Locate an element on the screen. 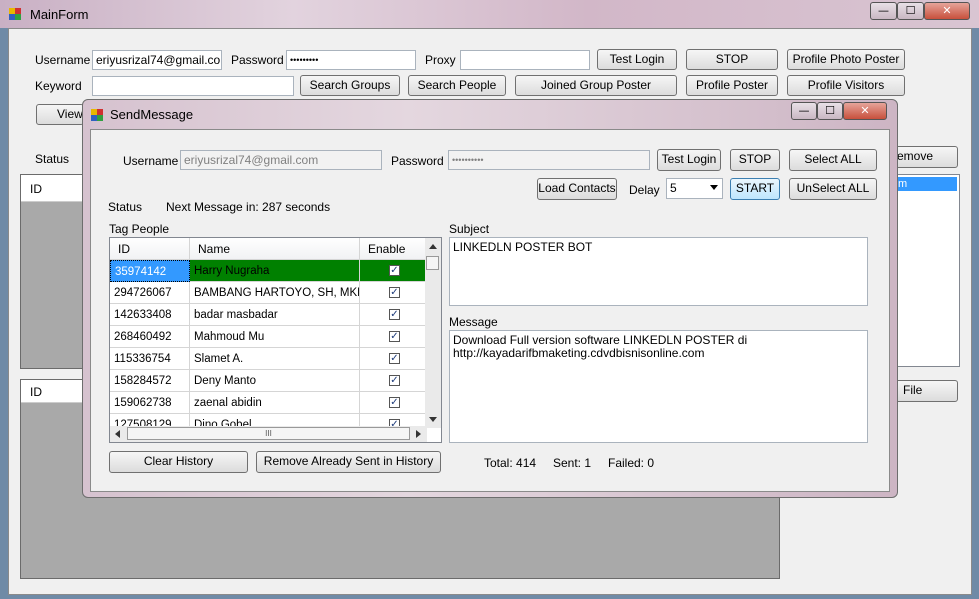 This screenshot has width=979, height=599. table-row: 268460492 Mahmoud Mu ✓ is located at coordinates (268, 337).